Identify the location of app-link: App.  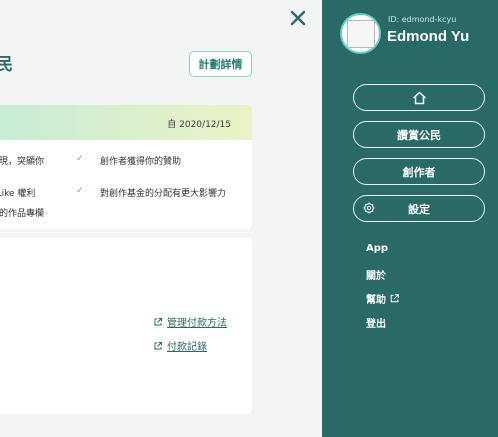
(377, 248).